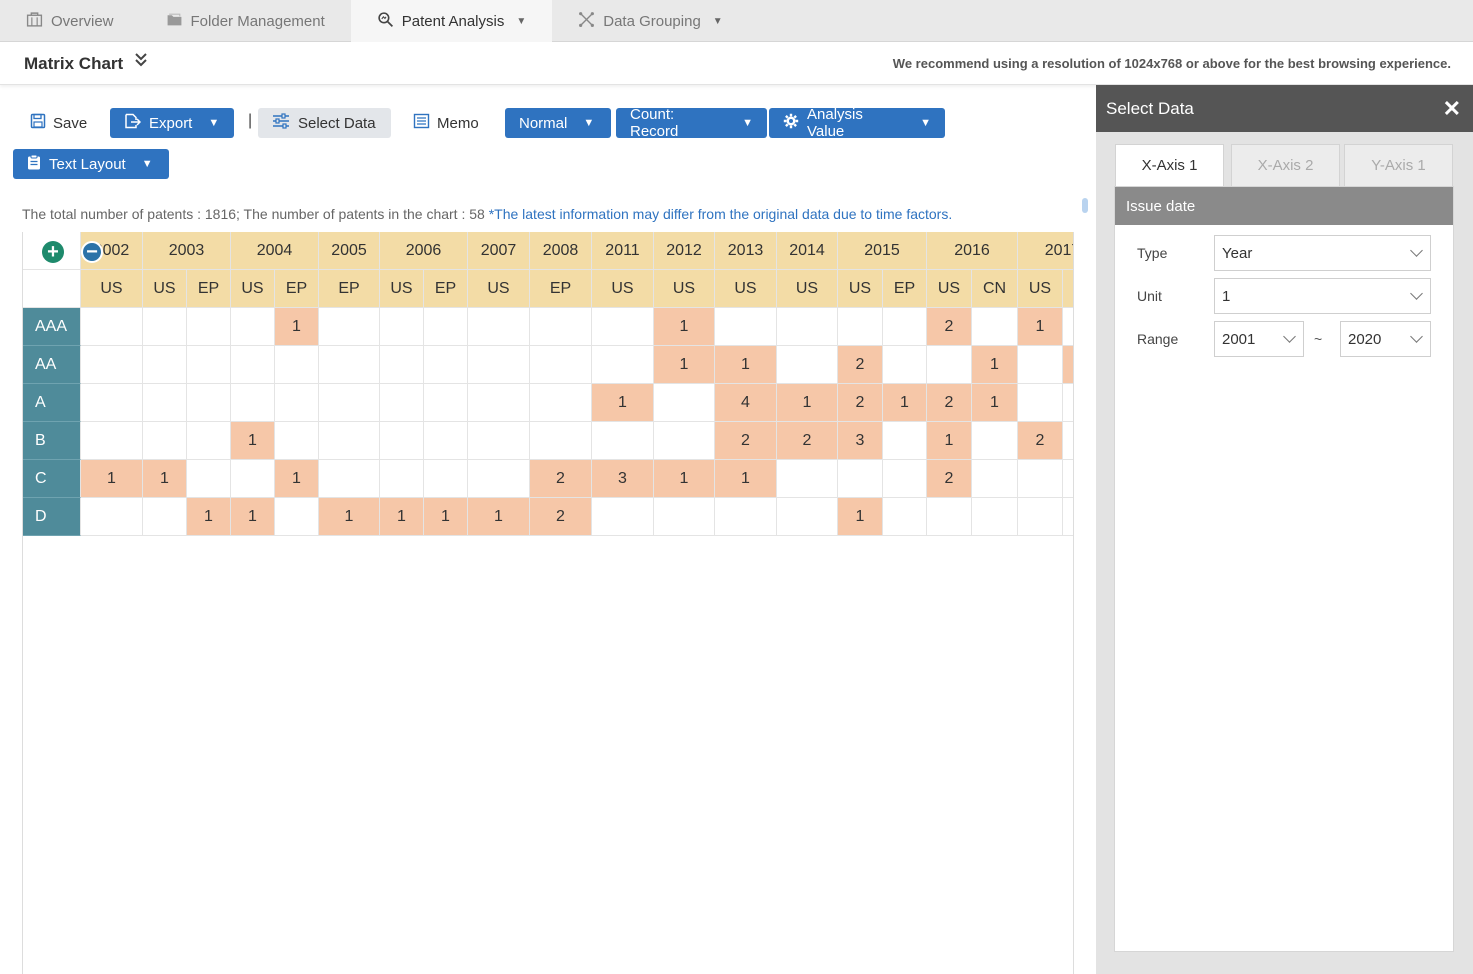 Image resolution: width=1473 pixels, height=974 pixels. I want to click on year-header: 2003, so click(187, 251).